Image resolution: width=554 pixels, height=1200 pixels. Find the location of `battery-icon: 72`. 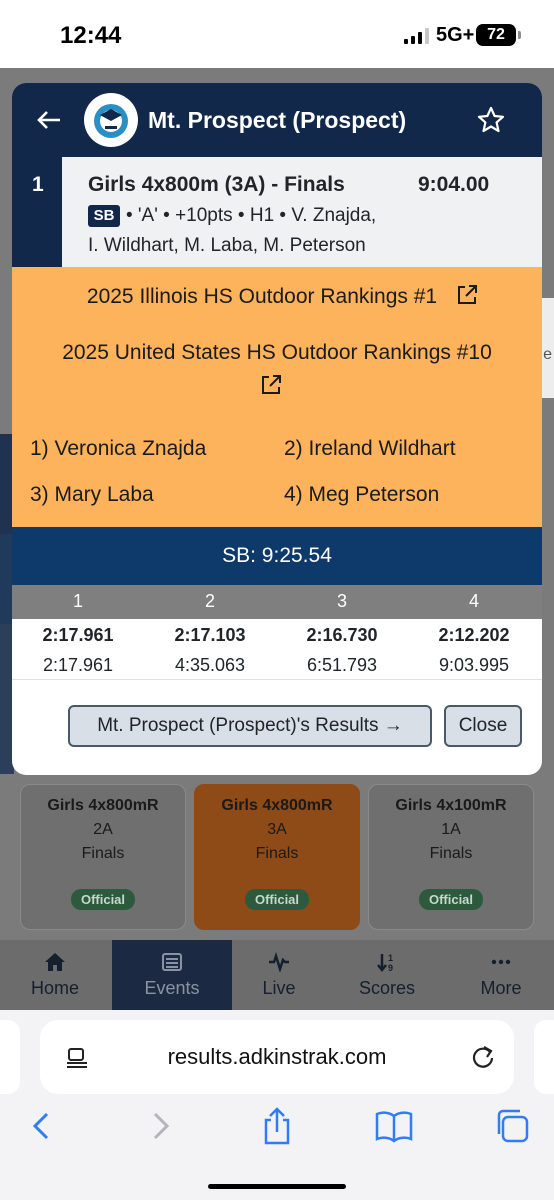

battery-icon: 72 is located at coordinates (496, 35).